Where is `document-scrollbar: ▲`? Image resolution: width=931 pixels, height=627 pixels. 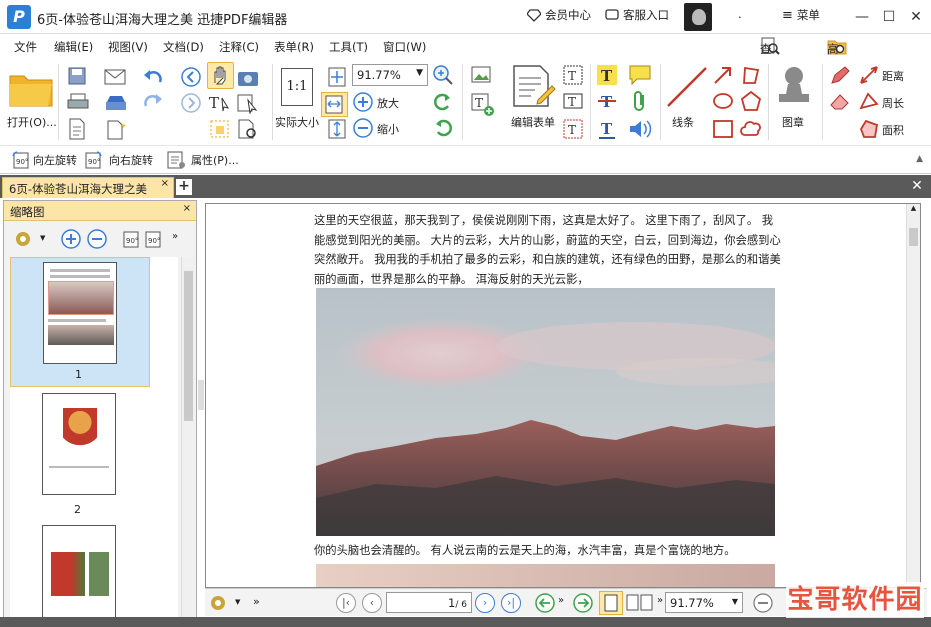
document-scrollbar: ▲ is located at coordinates (913, 395).